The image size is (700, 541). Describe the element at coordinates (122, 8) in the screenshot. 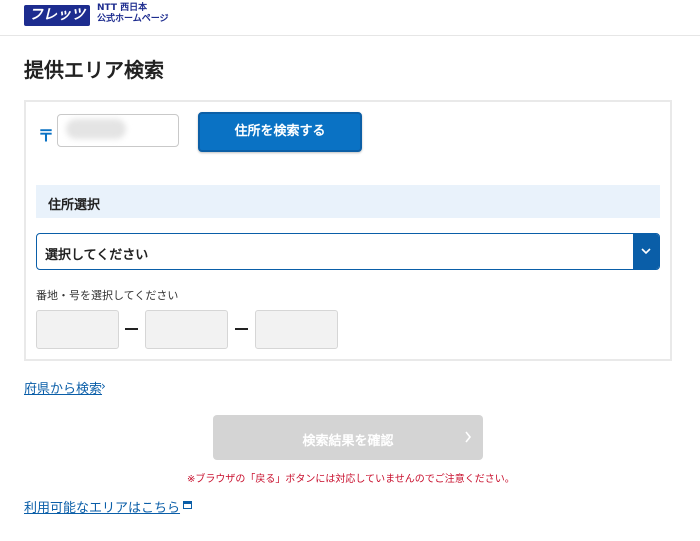

I see `brand-line1: NTT 西日本` at that location.